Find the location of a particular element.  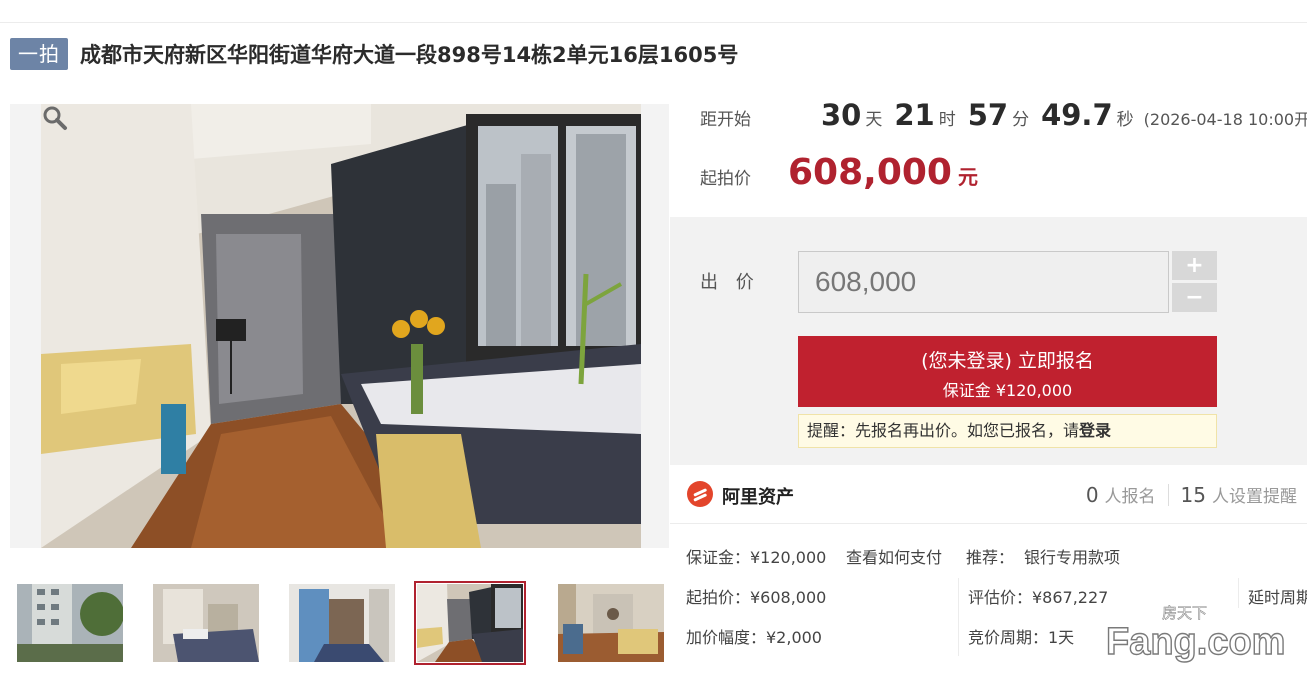

ali-asset-logo is located at coordinates (700, 494).